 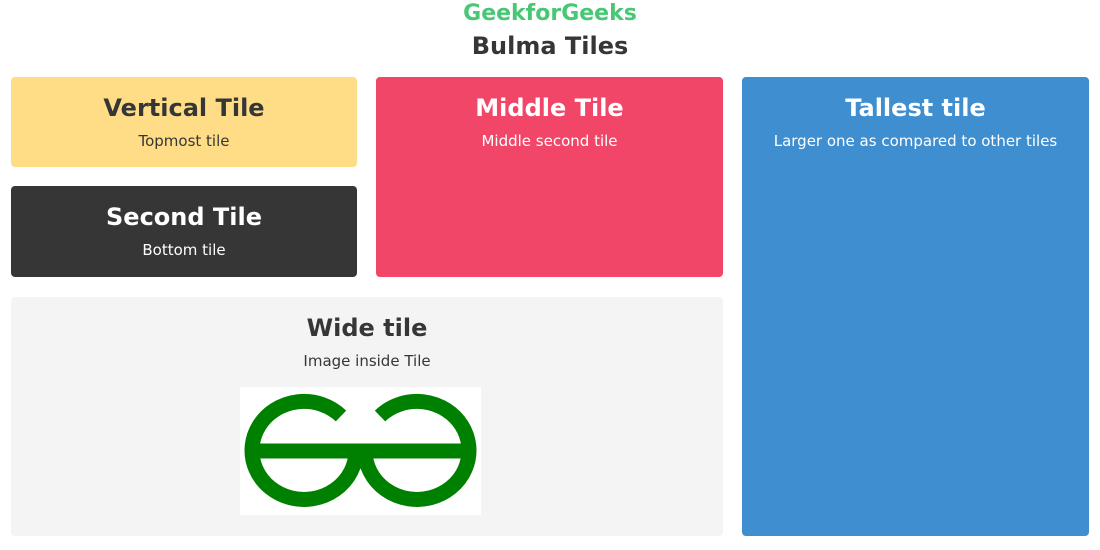 I want to click on second-tile-title: Second Tile, so click(x=184, y=217).